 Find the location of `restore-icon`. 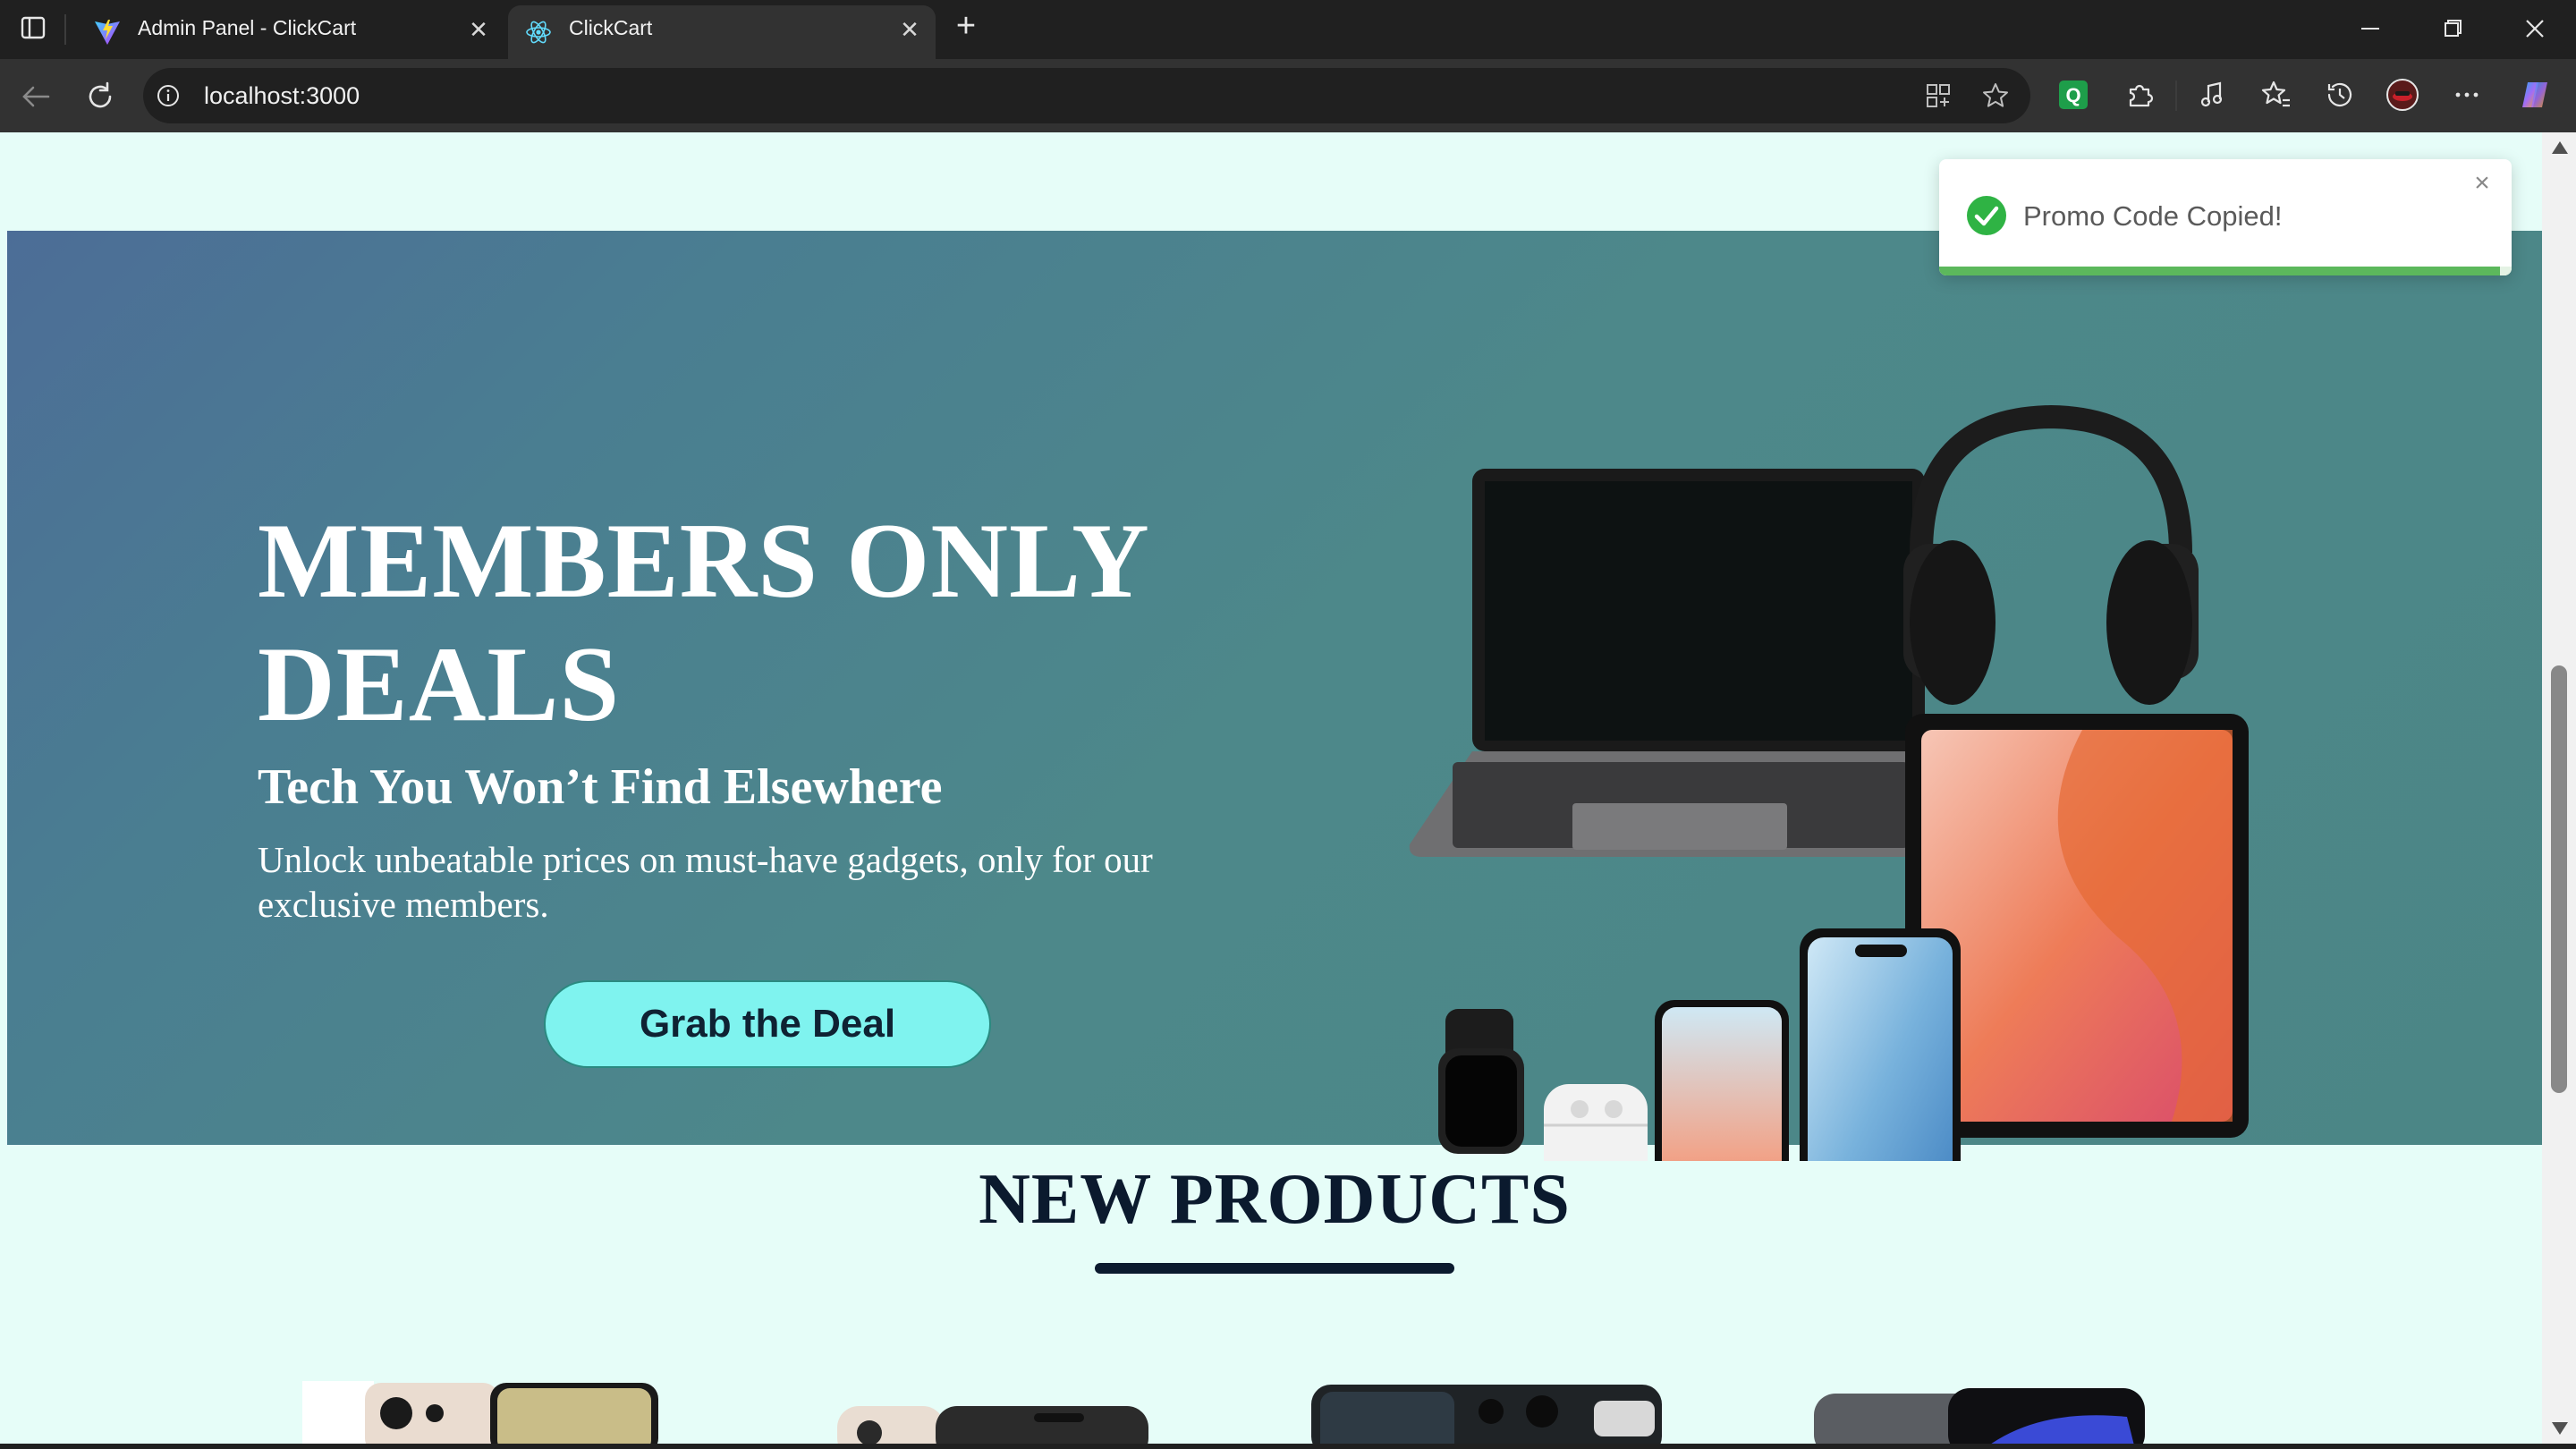

restore-icon is located at coordinates (2452, 28).